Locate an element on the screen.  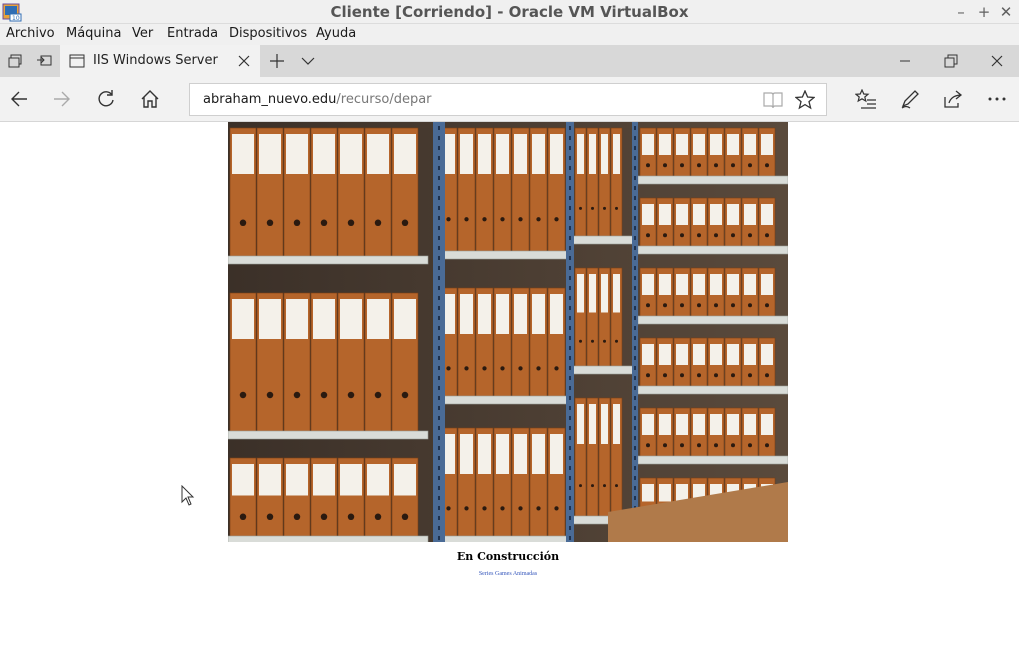
favorites-hub-icon is located at coordinates (865, 99).